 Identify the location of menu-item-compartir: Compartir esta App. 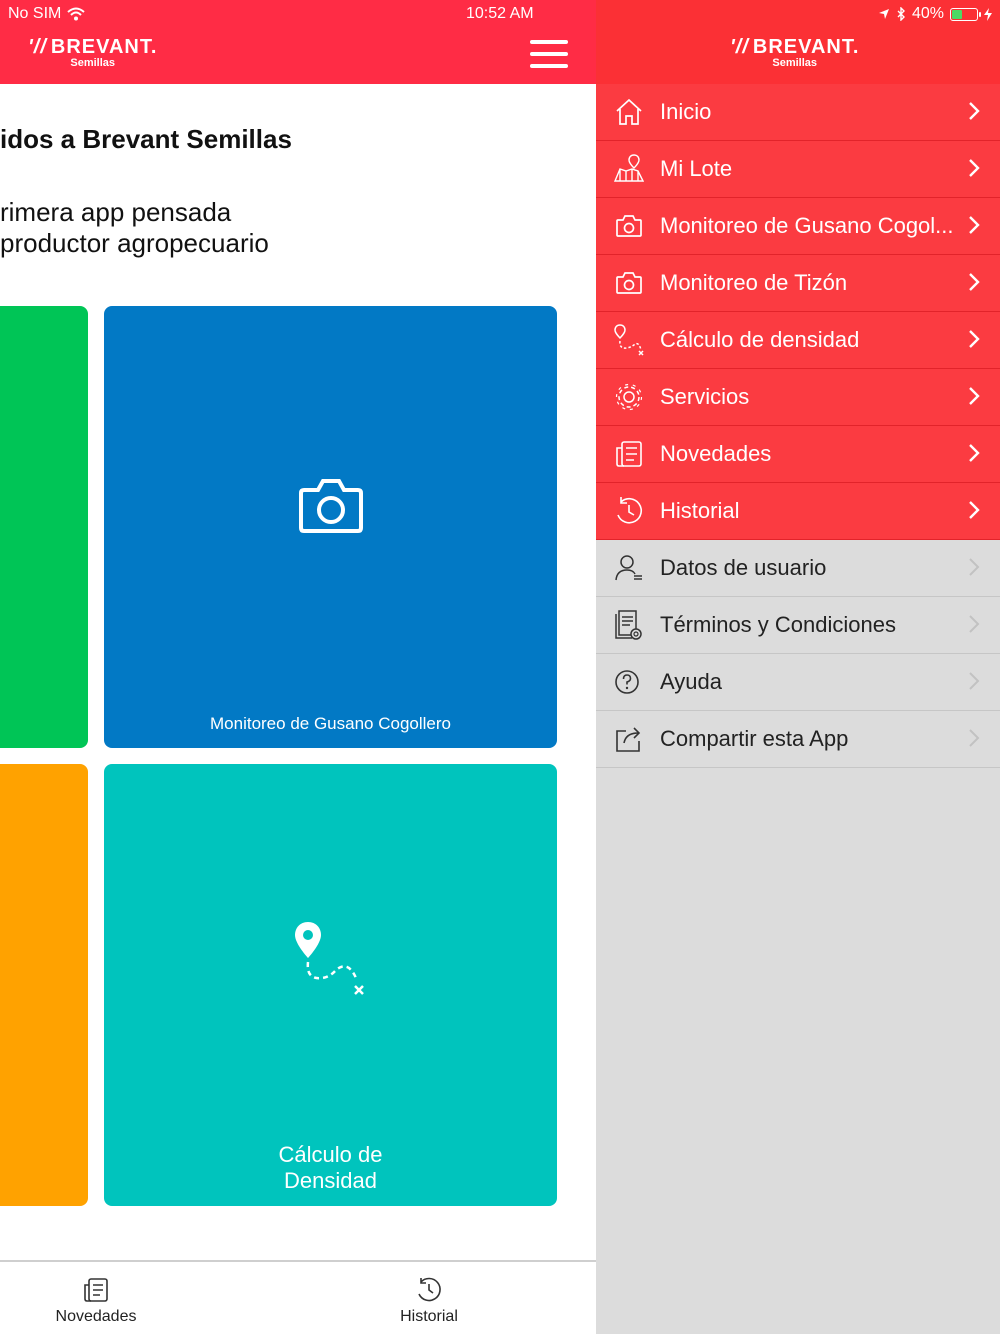
(798, 739).